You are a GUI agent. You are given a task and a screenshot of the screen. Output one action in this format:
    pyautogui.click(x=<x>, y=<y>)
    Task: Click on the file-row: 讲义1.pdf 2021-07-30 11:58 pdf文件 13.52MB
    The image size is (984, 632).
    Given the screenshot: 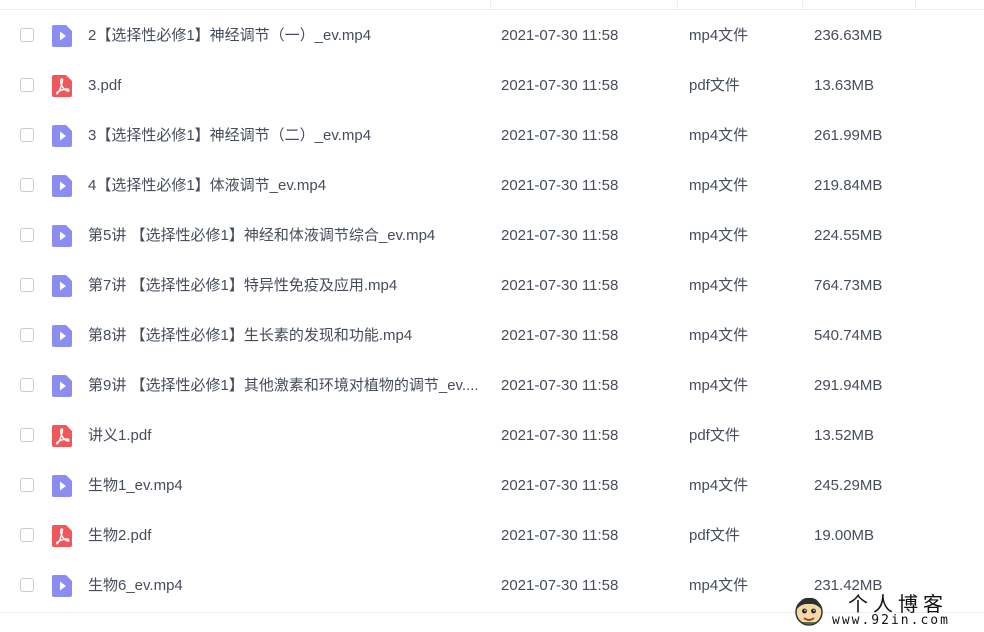 What is the action you would take?
    pyautogui.click(x=492, y=436)
    